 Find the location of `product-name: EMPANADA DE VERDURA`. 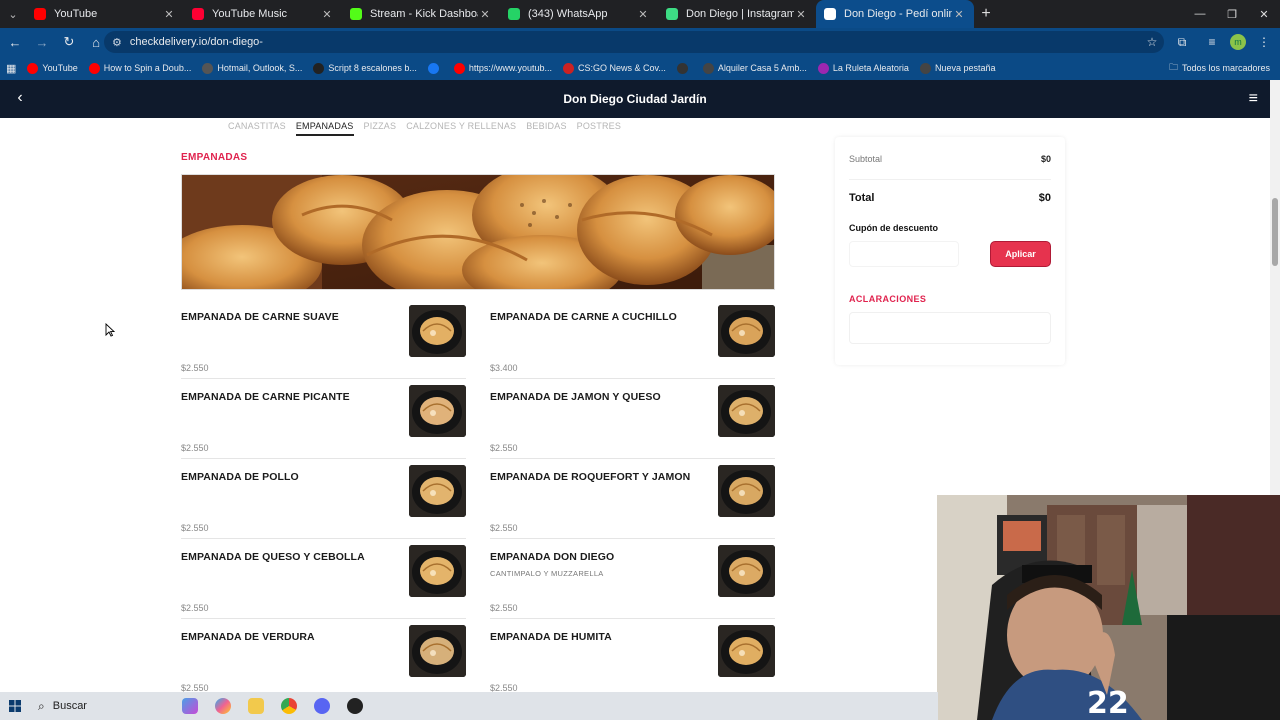

product-name: EMPANADA DE VERDURA is located at coordinates (248, 637).